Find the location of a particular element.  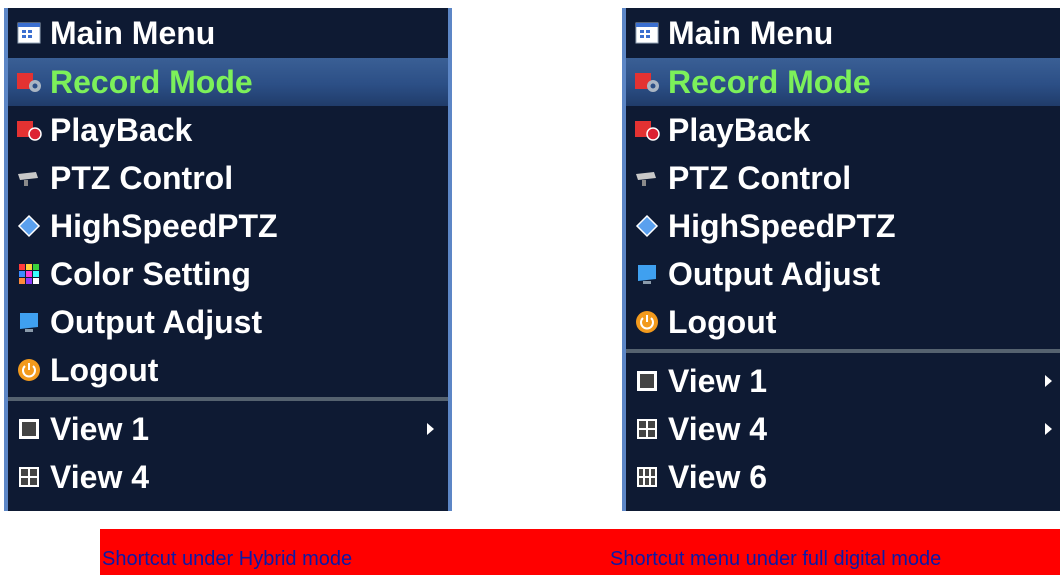

caption-hybrid: Shortcut under Hybrid mode is located at coordinates (227, 559).